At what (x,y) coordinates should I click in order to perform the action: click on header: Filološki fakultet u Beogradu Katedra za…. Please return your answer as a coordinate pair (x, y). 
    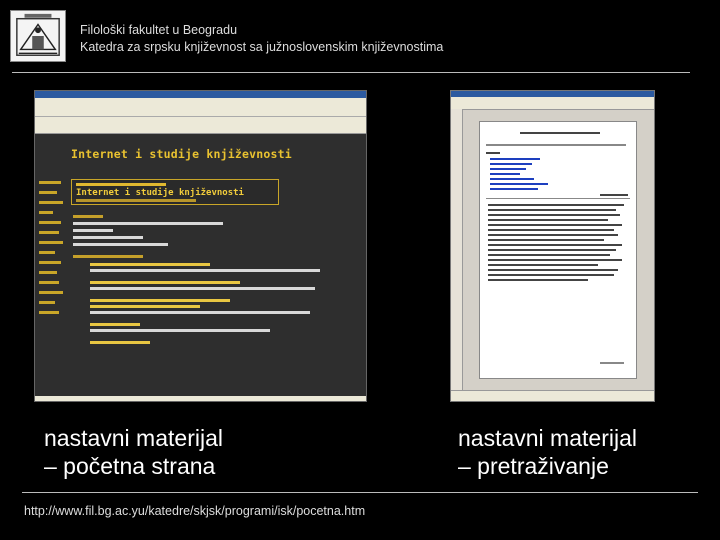
    Looking at the image, I should click on (261, 39).